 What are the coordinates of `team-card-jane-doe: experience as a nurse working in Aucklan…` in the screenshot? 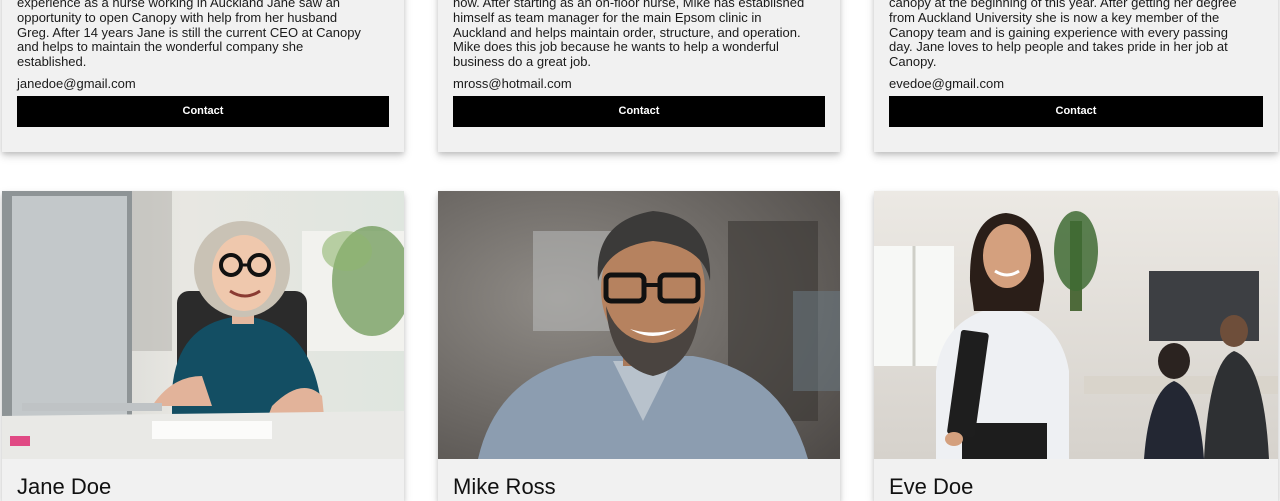 It's located at (203, 76).